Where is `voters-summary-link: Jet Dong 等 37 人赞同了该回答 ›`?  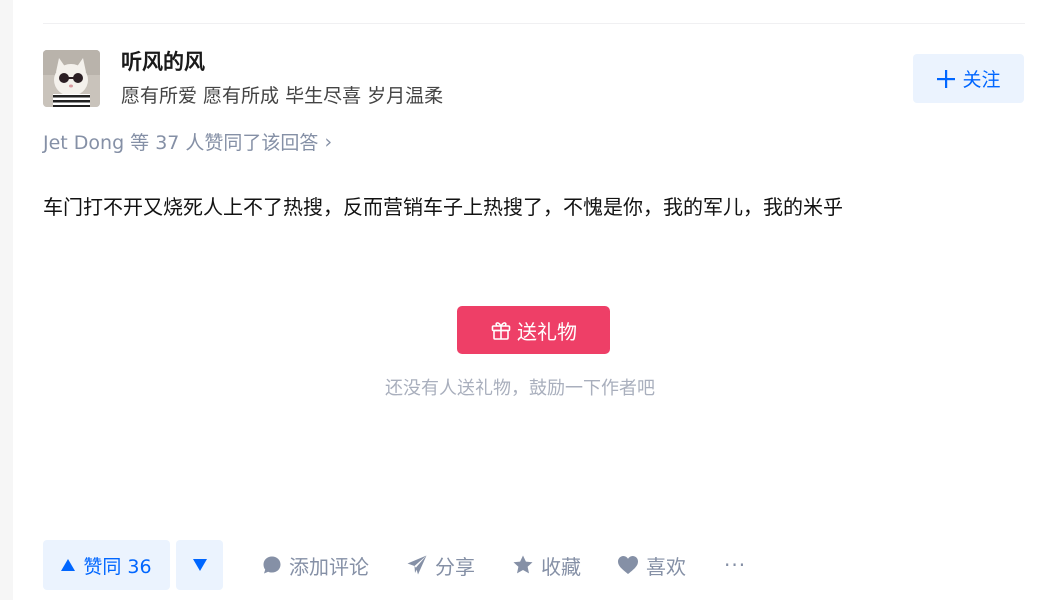
voters-summary-link: Jet Dong 等 37 人赞同了该回答 › is located at coordinates (187, 141).